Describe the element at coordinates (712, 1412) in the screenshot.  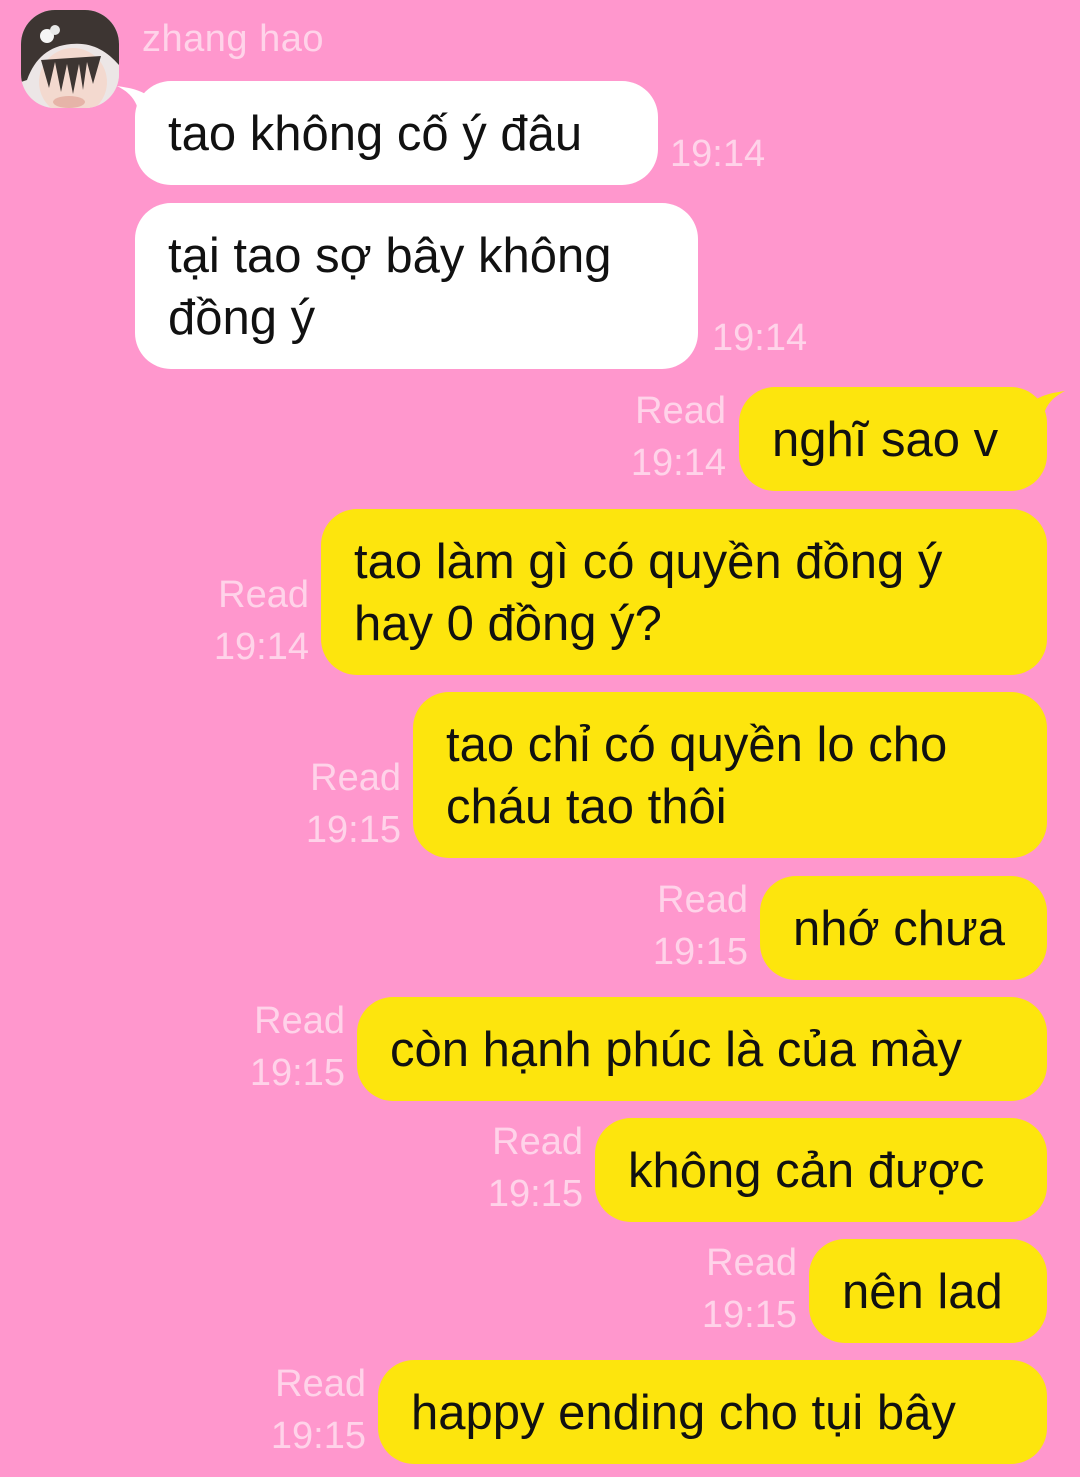
I see `message-bubble-outgoing: happy ending cho tụi bây` at that location.